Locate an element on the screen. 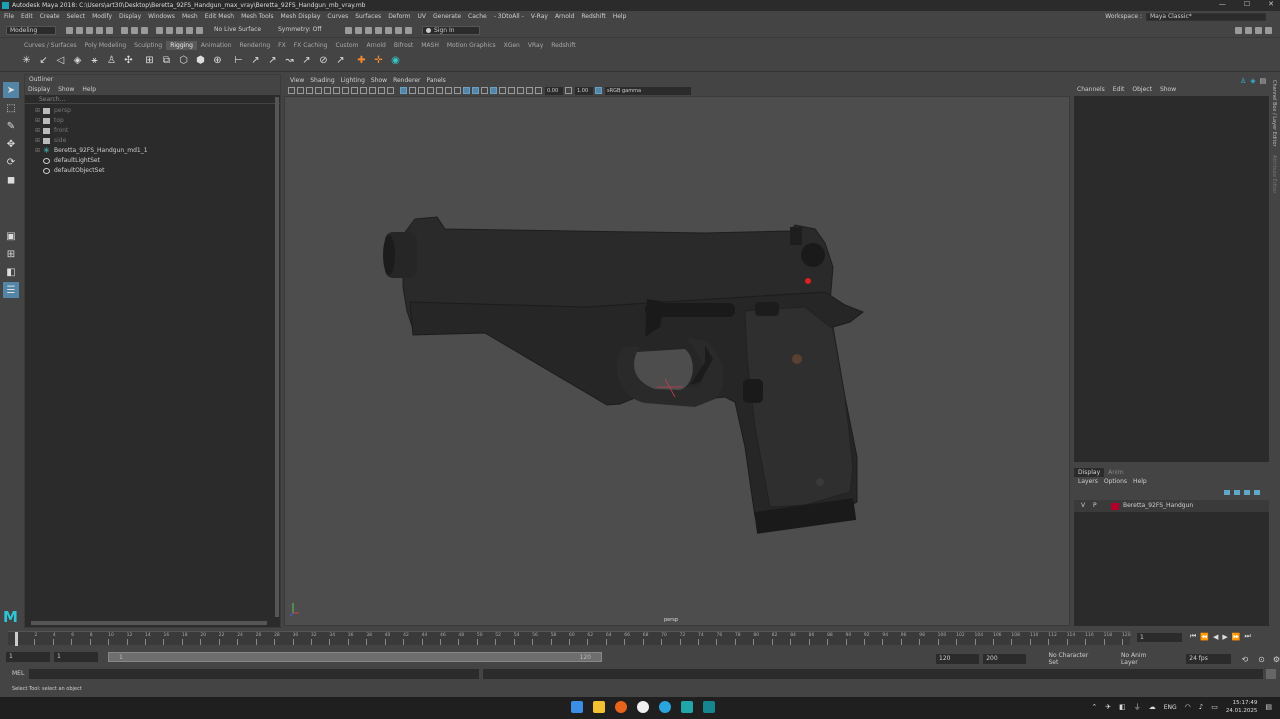  render-frame-icon is located at coordinates (348, 30).